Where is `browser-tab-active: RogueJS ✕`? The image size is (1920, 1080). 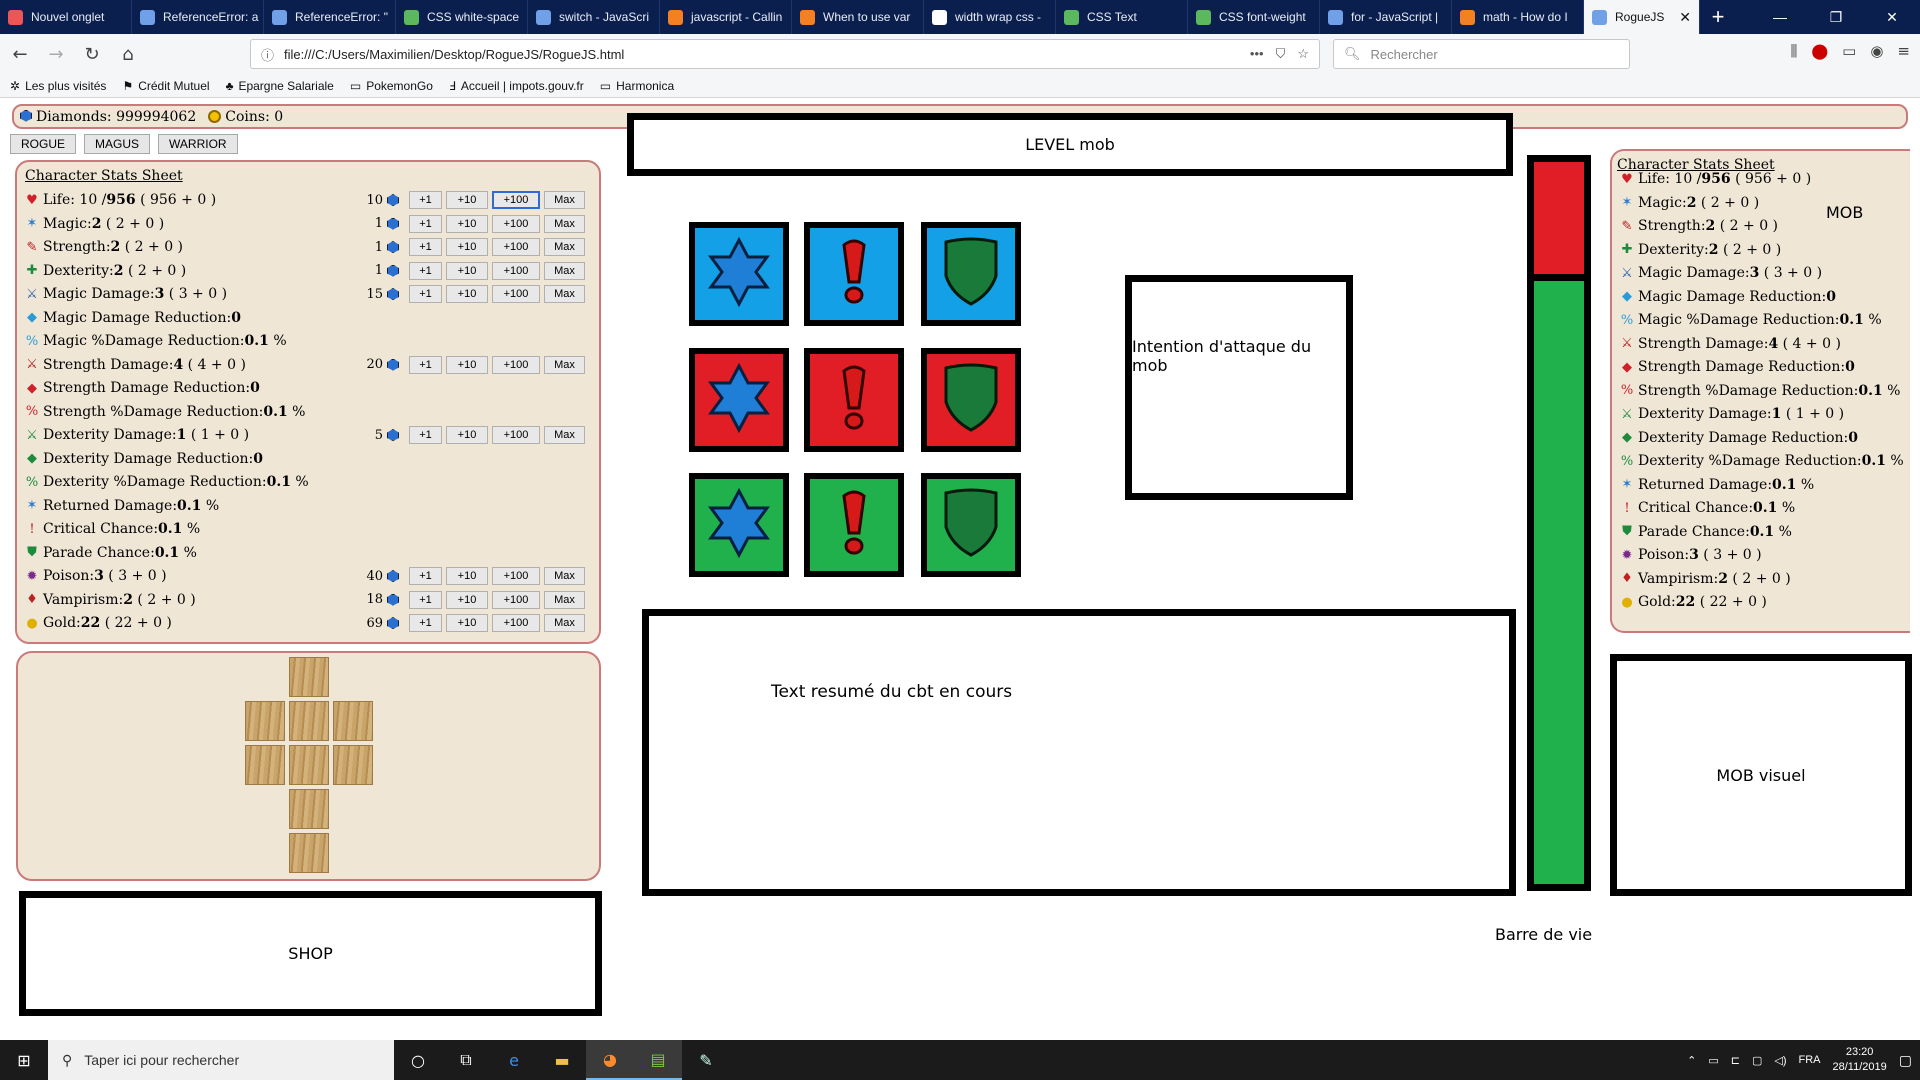
browser-tab-active: RogueJS ✕ is located at coordinates (1642, 17).